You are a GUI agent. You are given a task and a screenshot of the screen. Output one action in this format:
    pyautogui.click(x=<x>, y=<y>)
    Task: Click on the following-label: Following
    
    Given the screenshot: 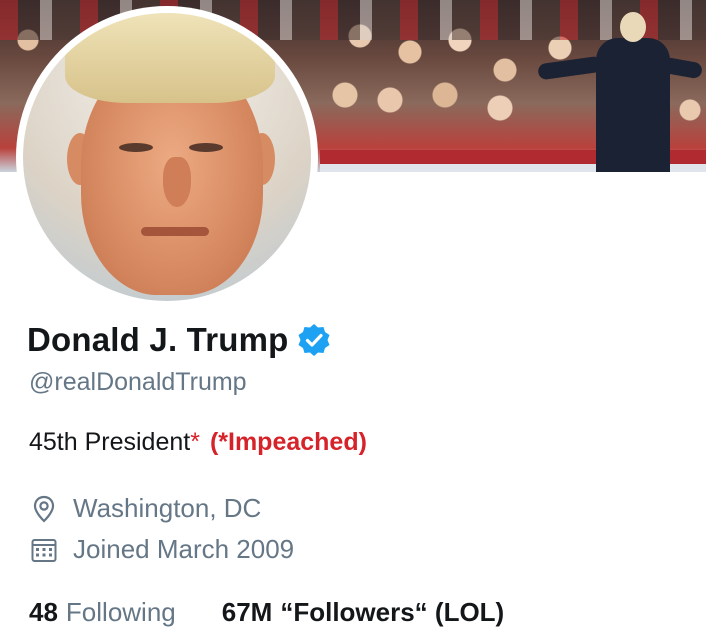 What is the action you would take?
    pyautogui.click(x=121, y=612)
    